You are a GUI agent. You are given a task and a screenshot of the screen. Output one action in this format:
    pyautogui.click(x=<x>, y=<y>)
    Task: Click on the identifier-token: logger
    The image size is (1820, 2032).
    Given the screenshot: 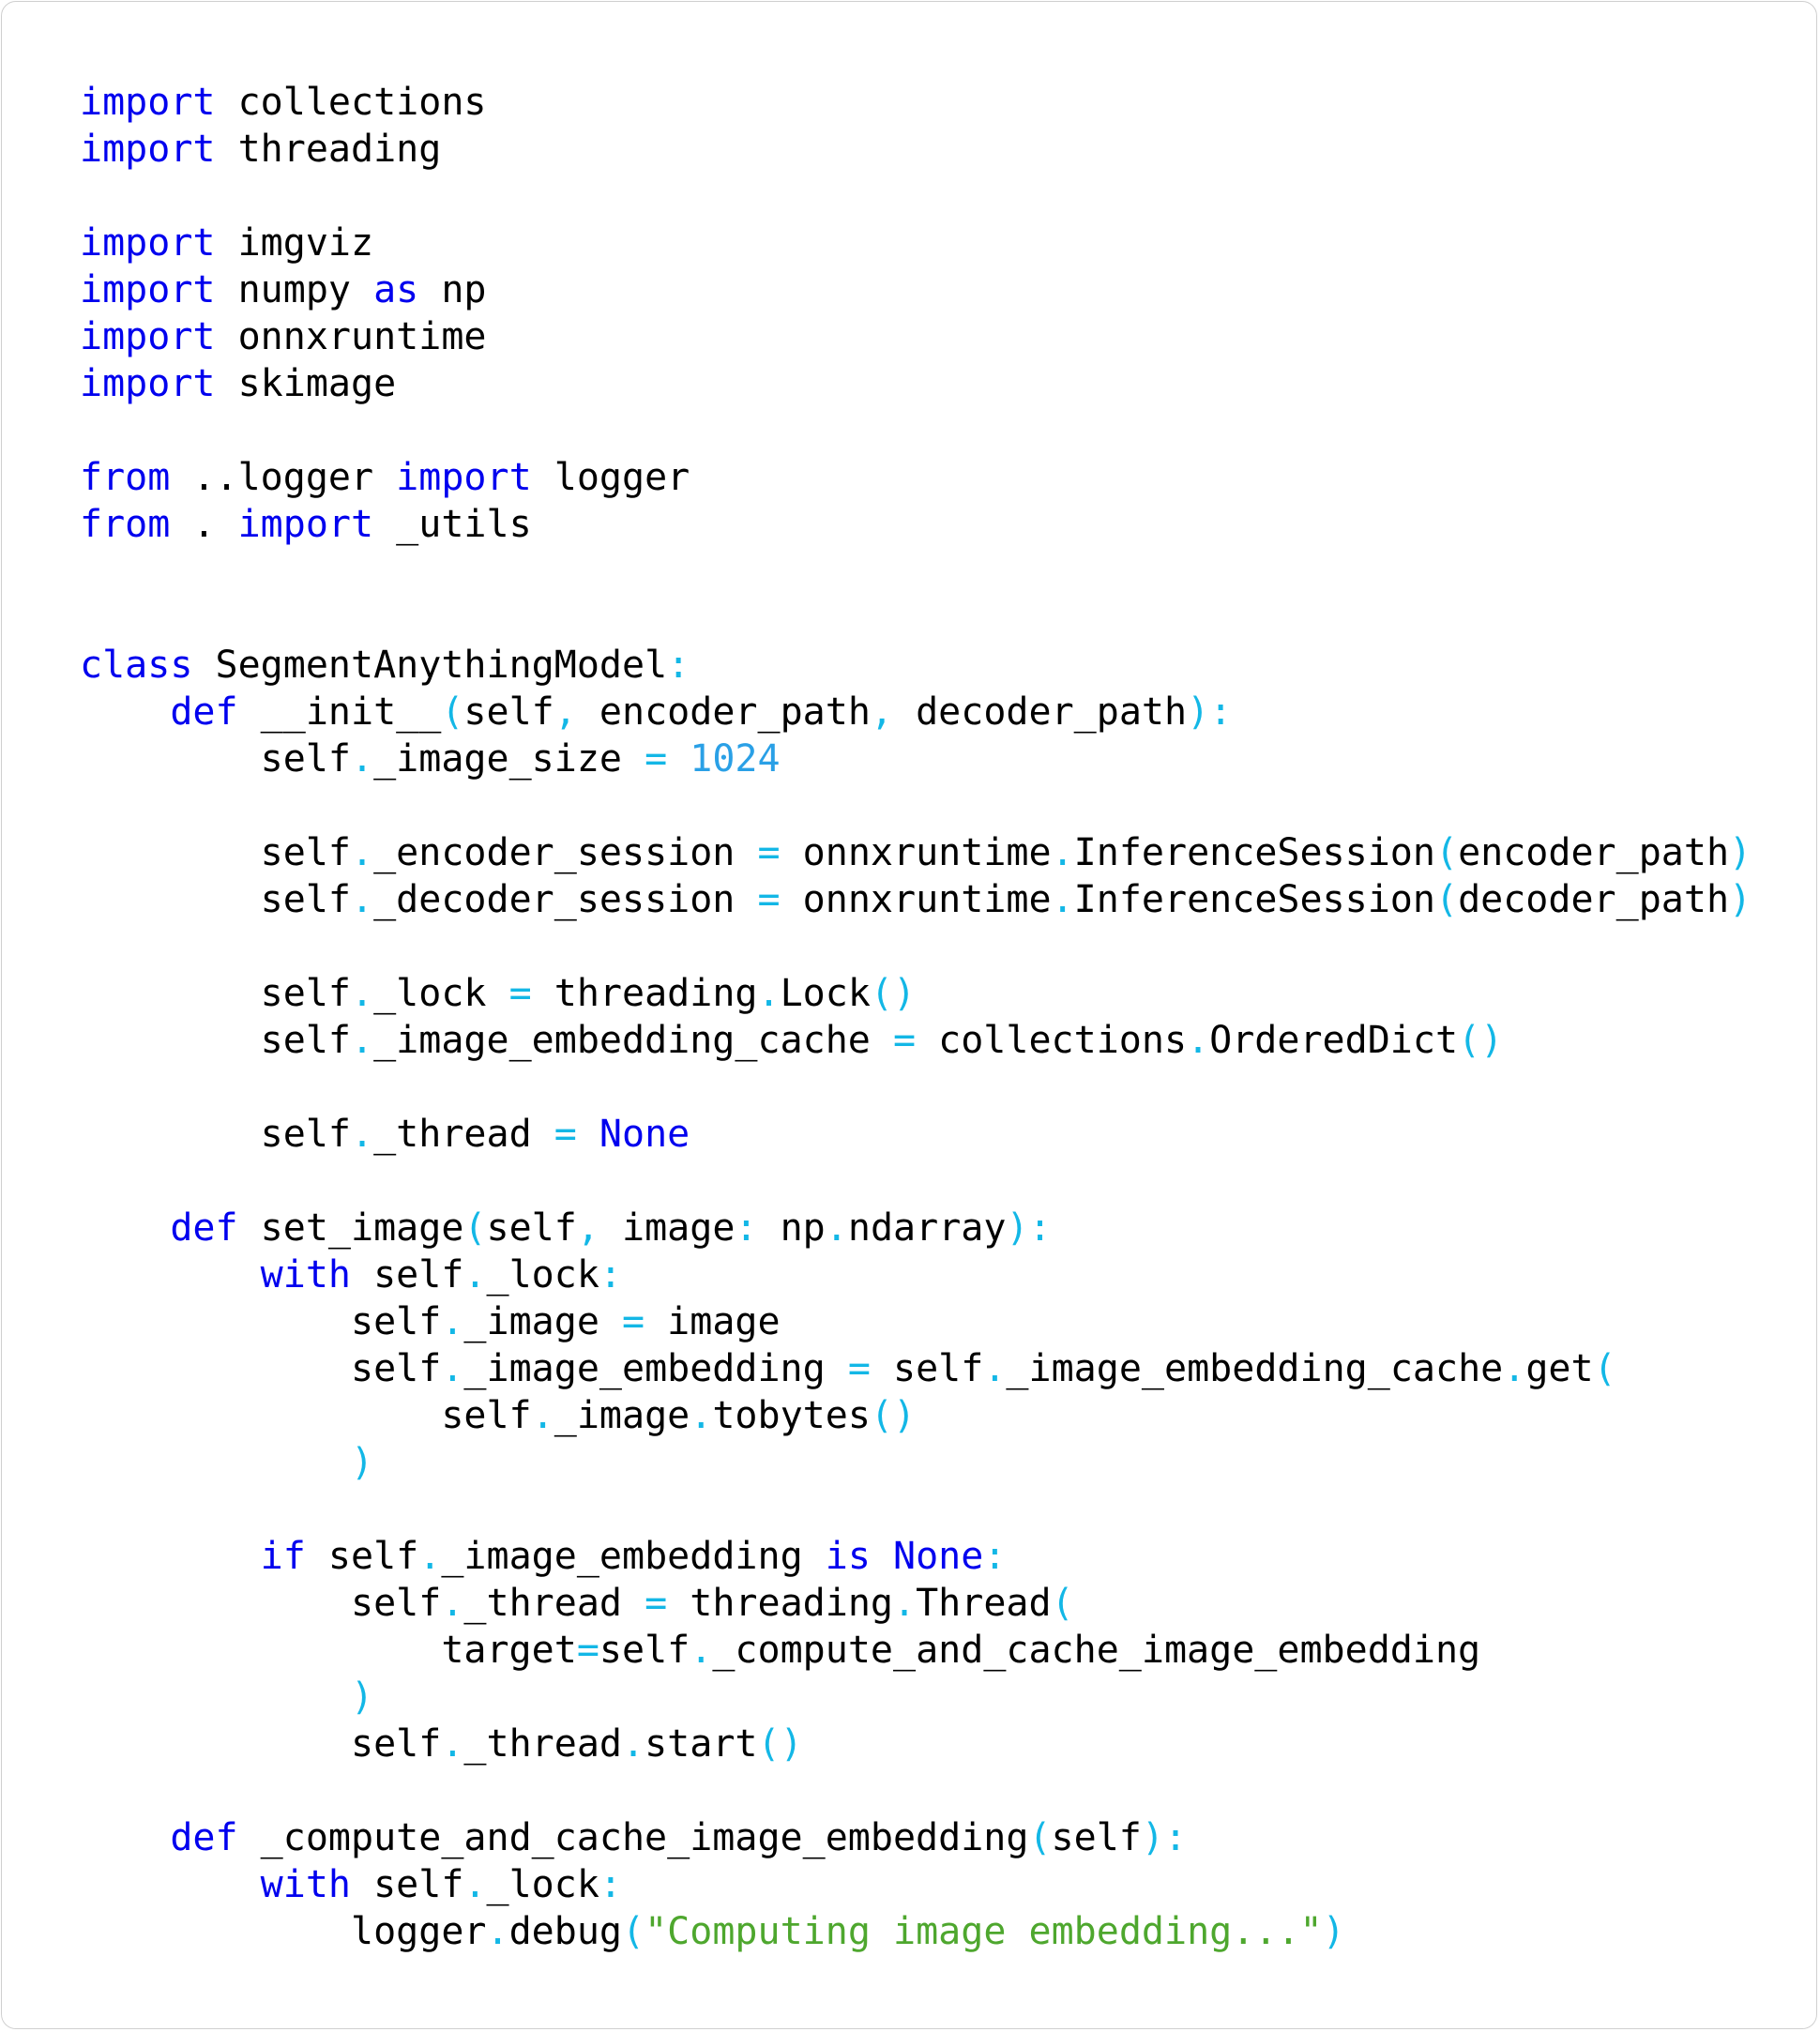 What is the action you would take?
    pyautogui.click(x=283, y=1932)
    